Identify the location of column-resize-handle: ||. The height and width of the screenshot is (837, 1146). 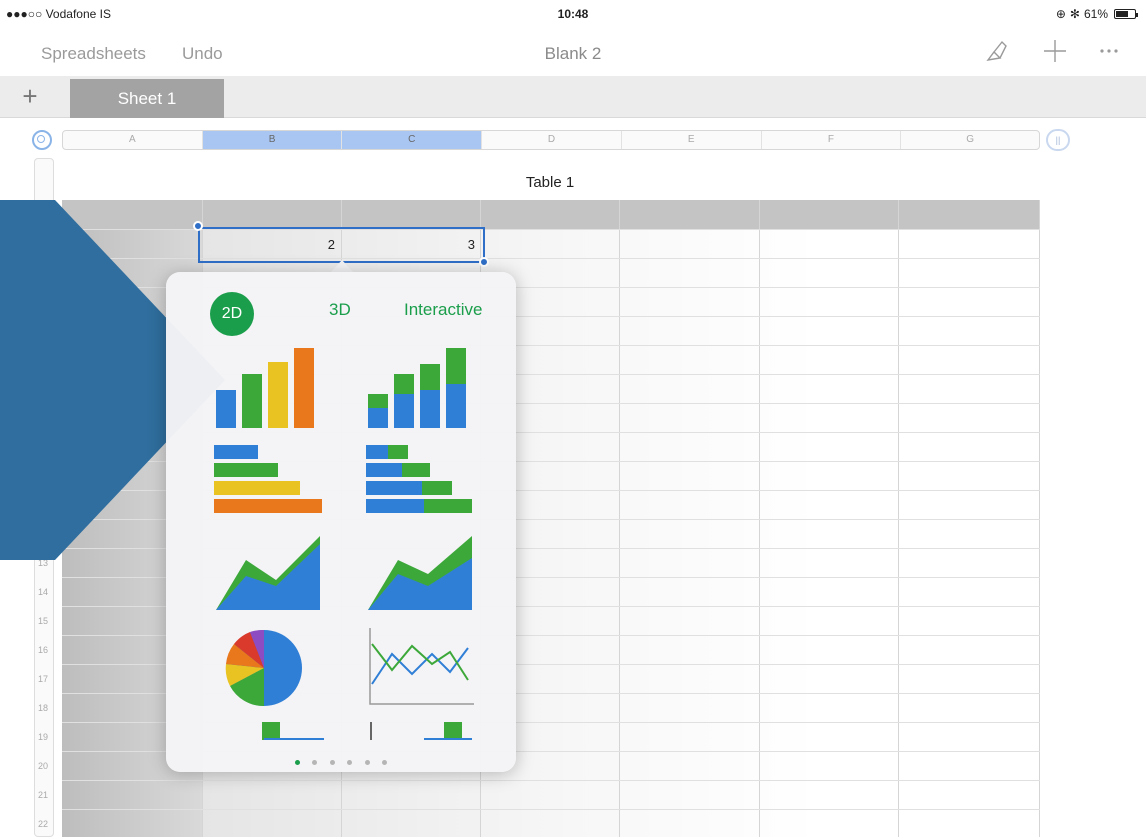
(1058, 140).